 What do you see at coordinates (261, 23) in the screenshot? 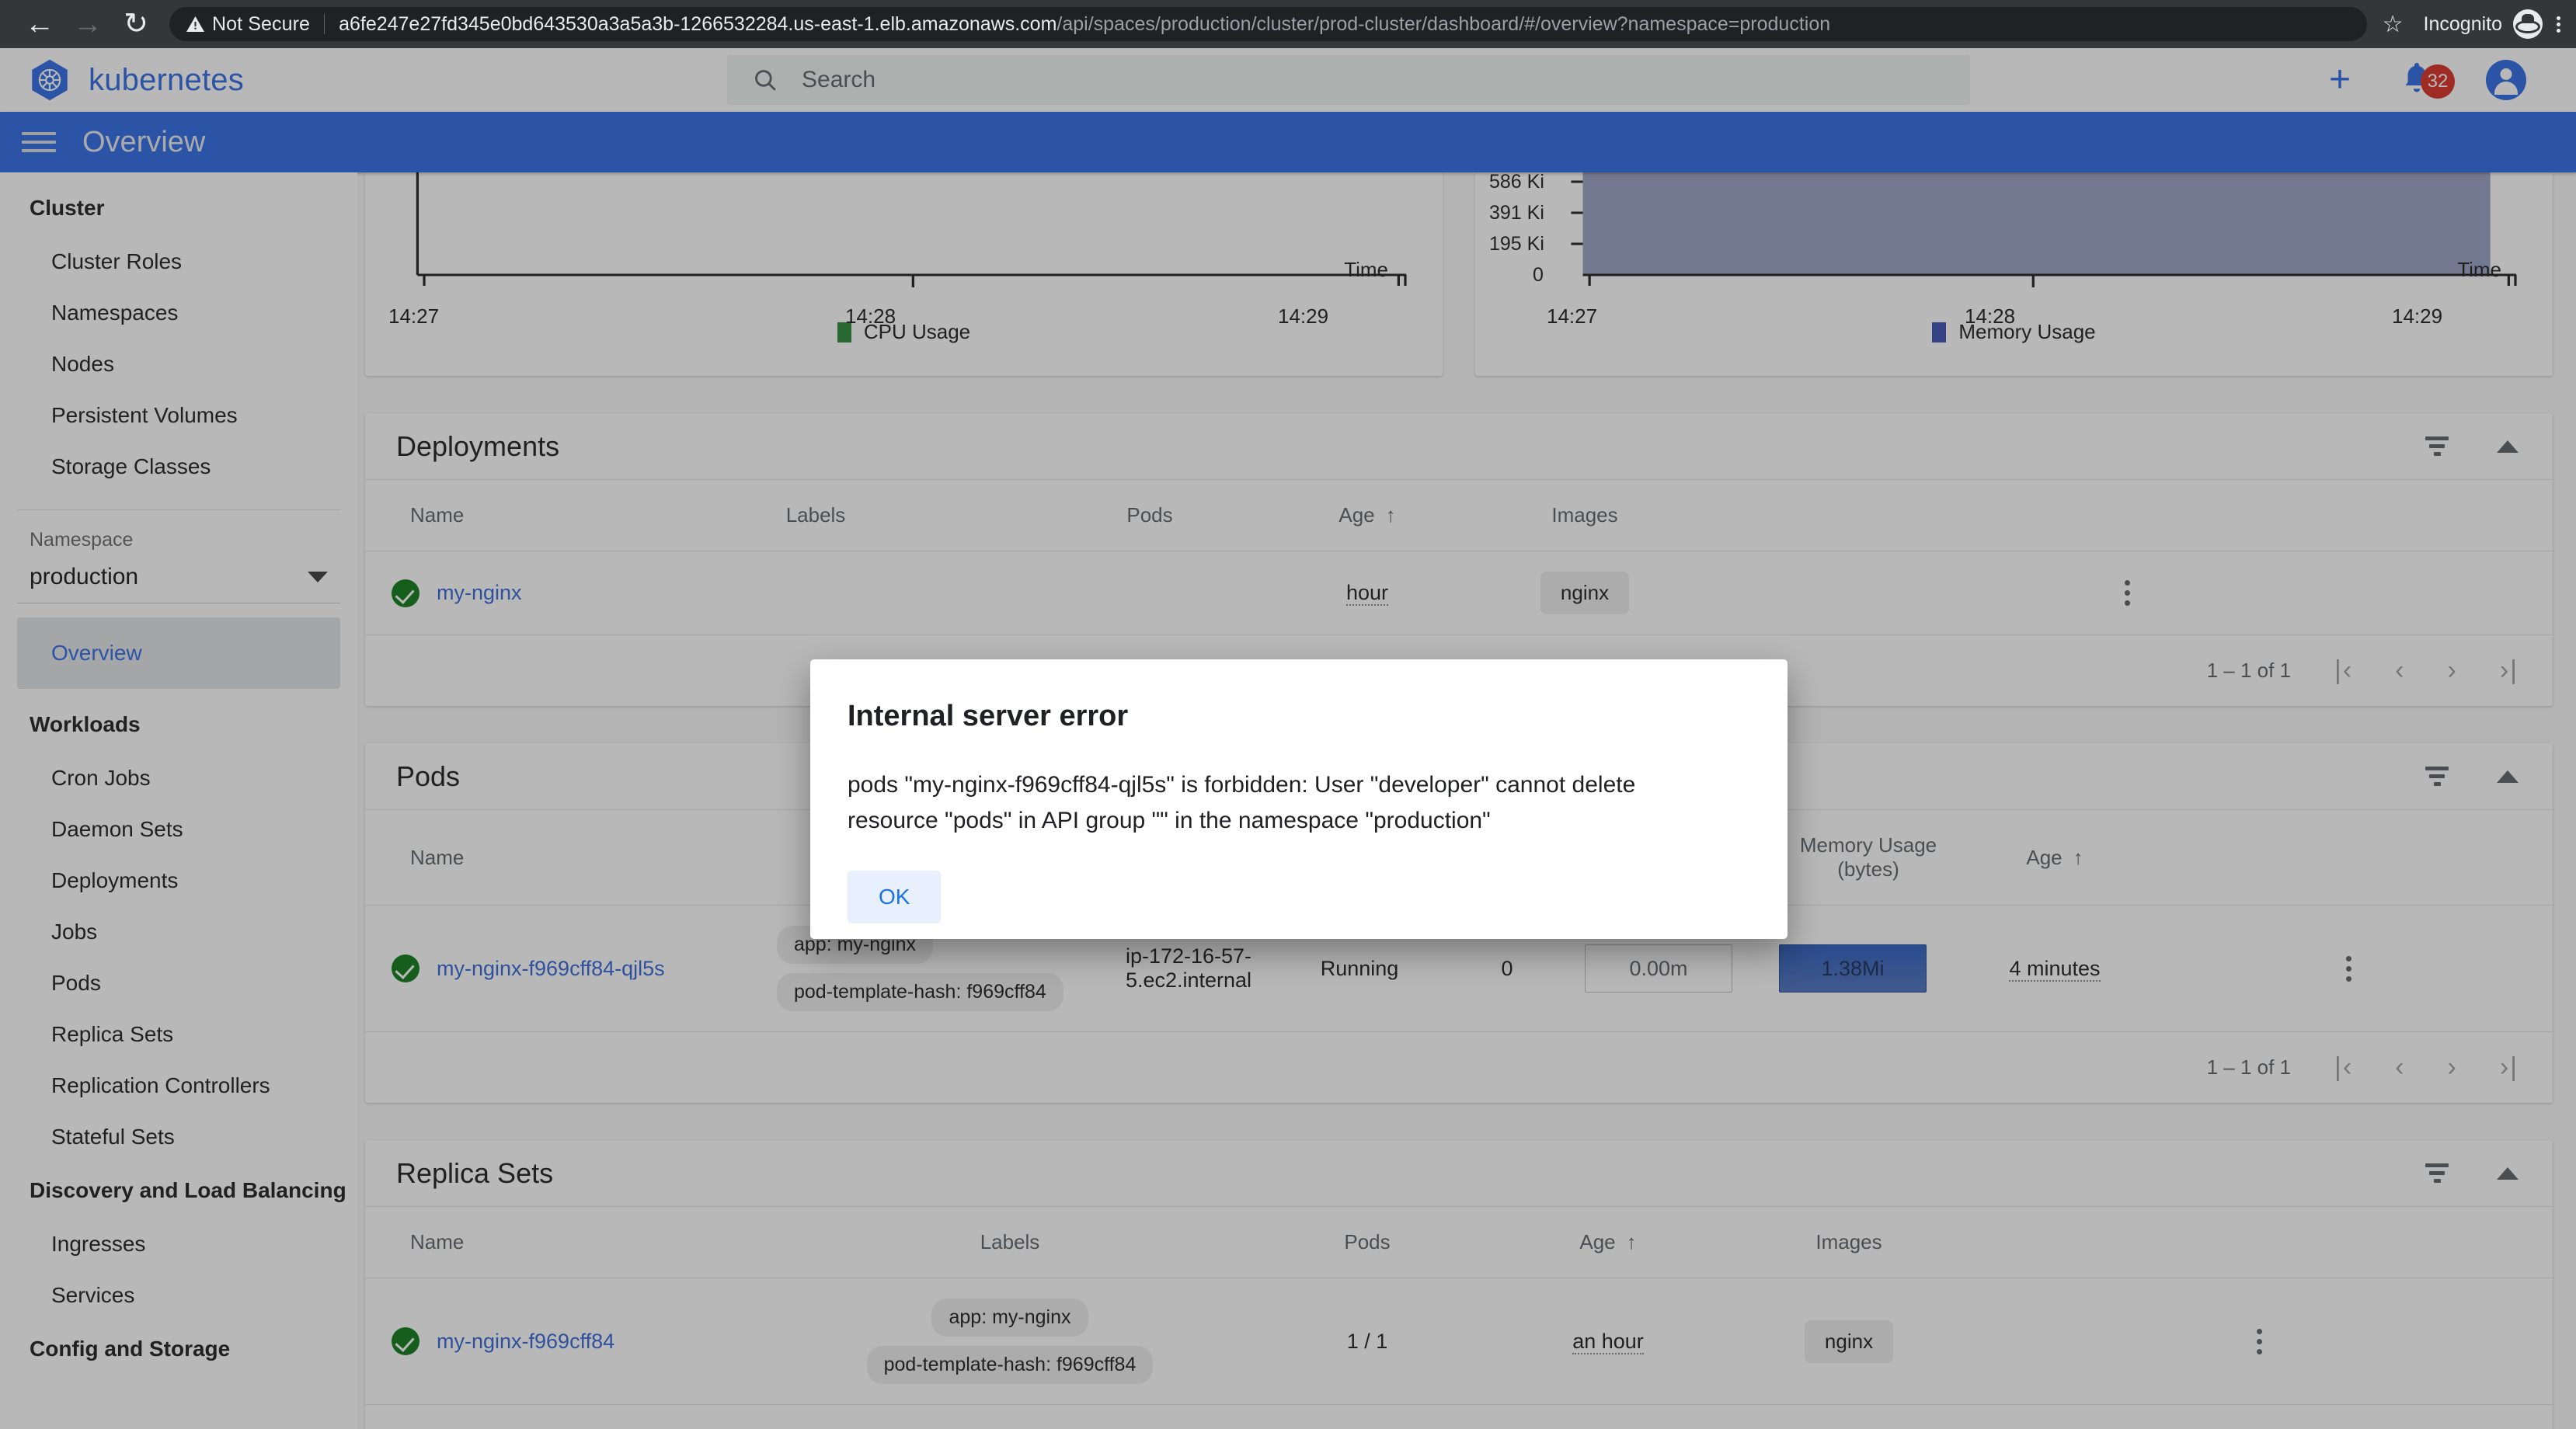
I see `security-status-label: Not Secure` at bounding box center [261, 23].